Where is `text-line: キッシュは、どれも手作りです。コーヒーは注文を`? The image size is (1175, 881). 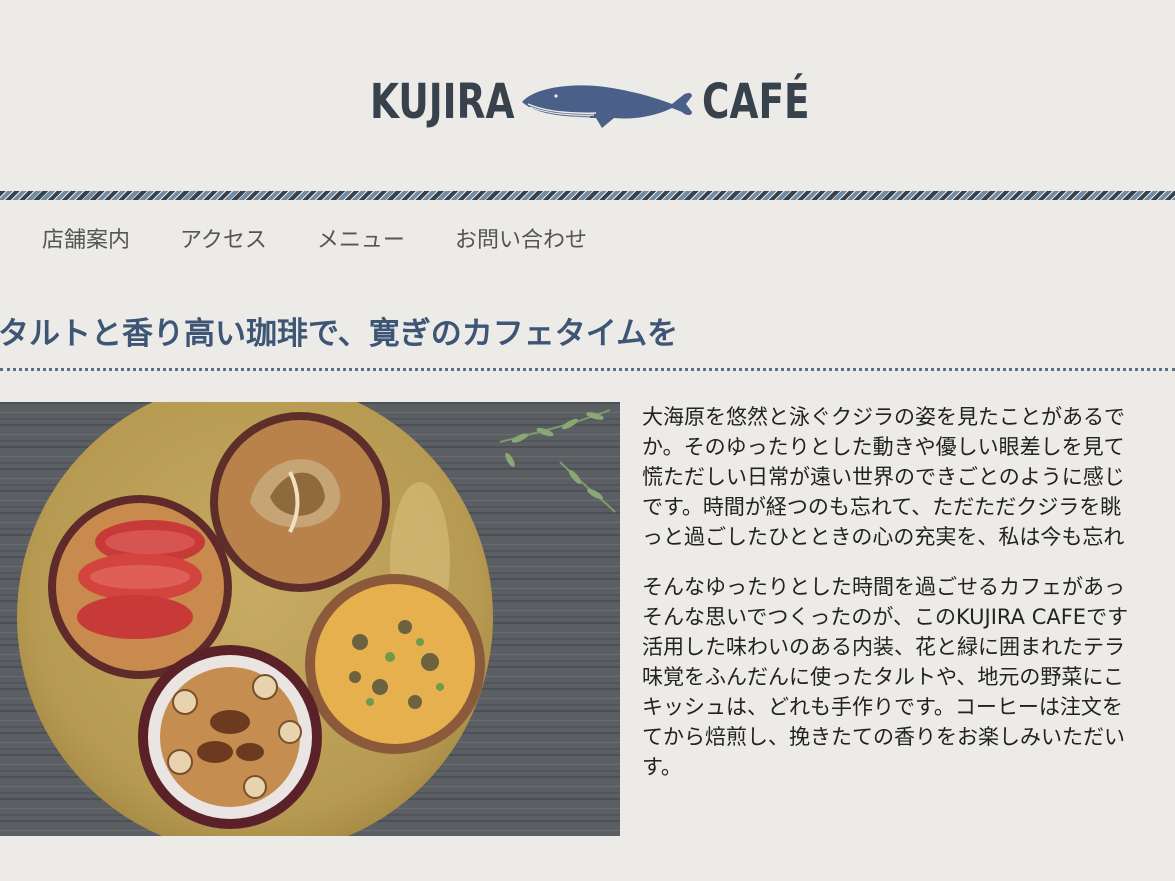 text-line: キッシュは、どれも手作りです。コーヒーは注文を is located at coordinates (882, 707).